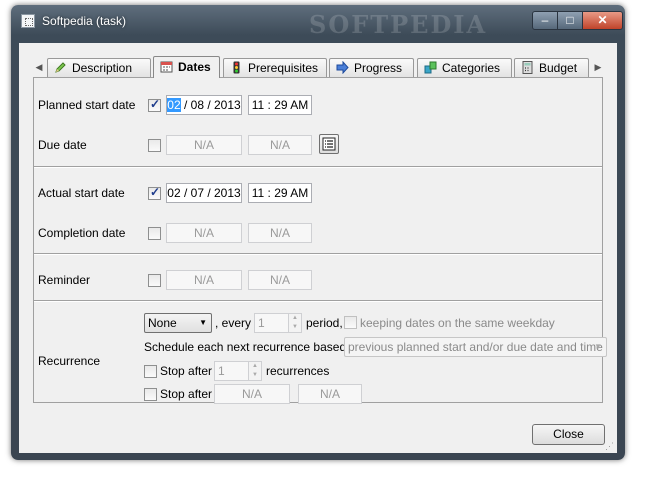  Describe the element at coordinates (162, 323) in the screenshot. I see `recurrence-type-value: None` at that location.